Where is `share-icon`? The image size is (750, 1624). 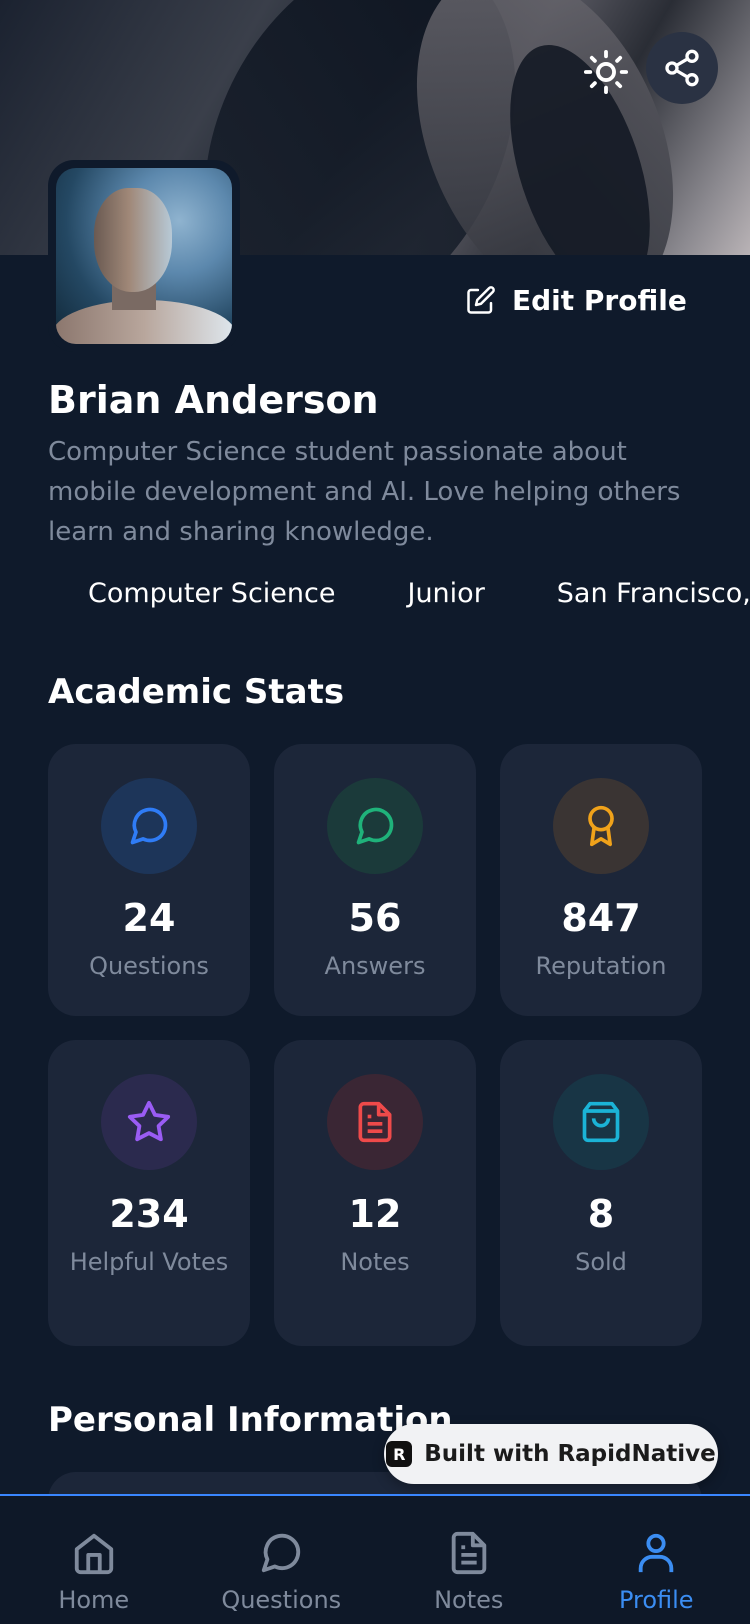
share-icon is located at coordinates (682, 68).